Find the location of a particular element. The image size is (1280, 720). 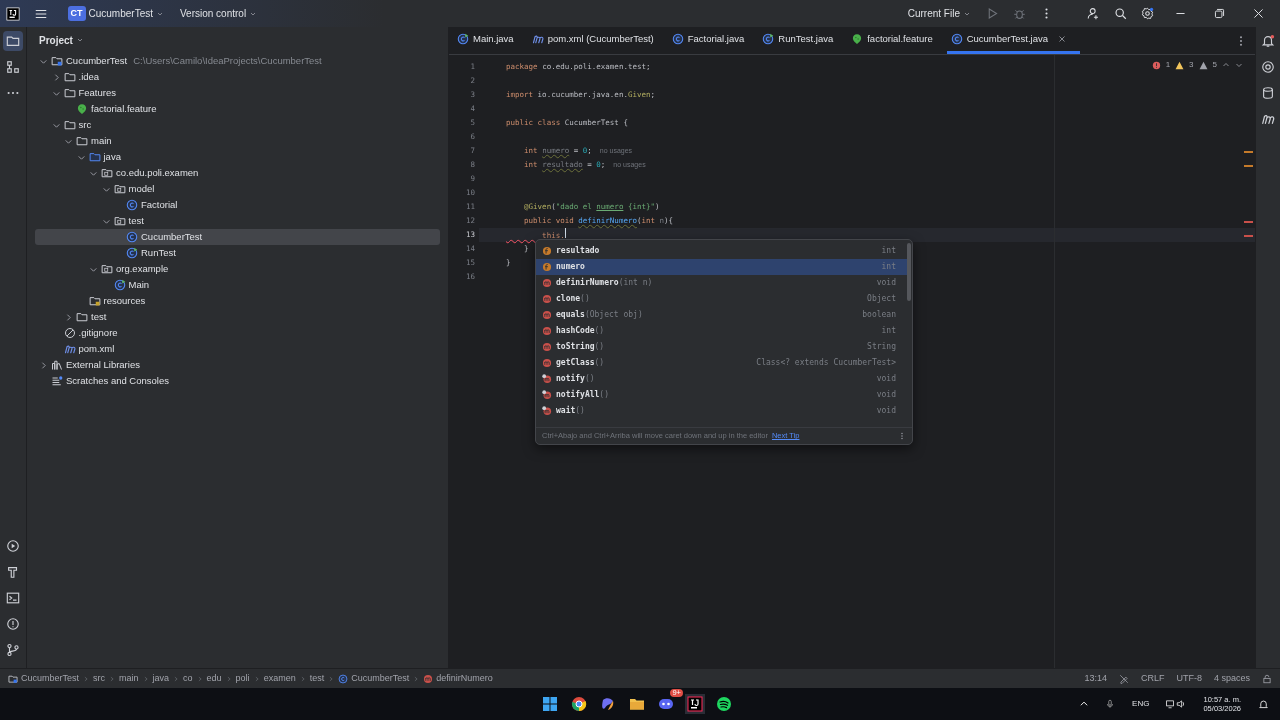

breadcrumb: examen is located at coordinates (279, 678).